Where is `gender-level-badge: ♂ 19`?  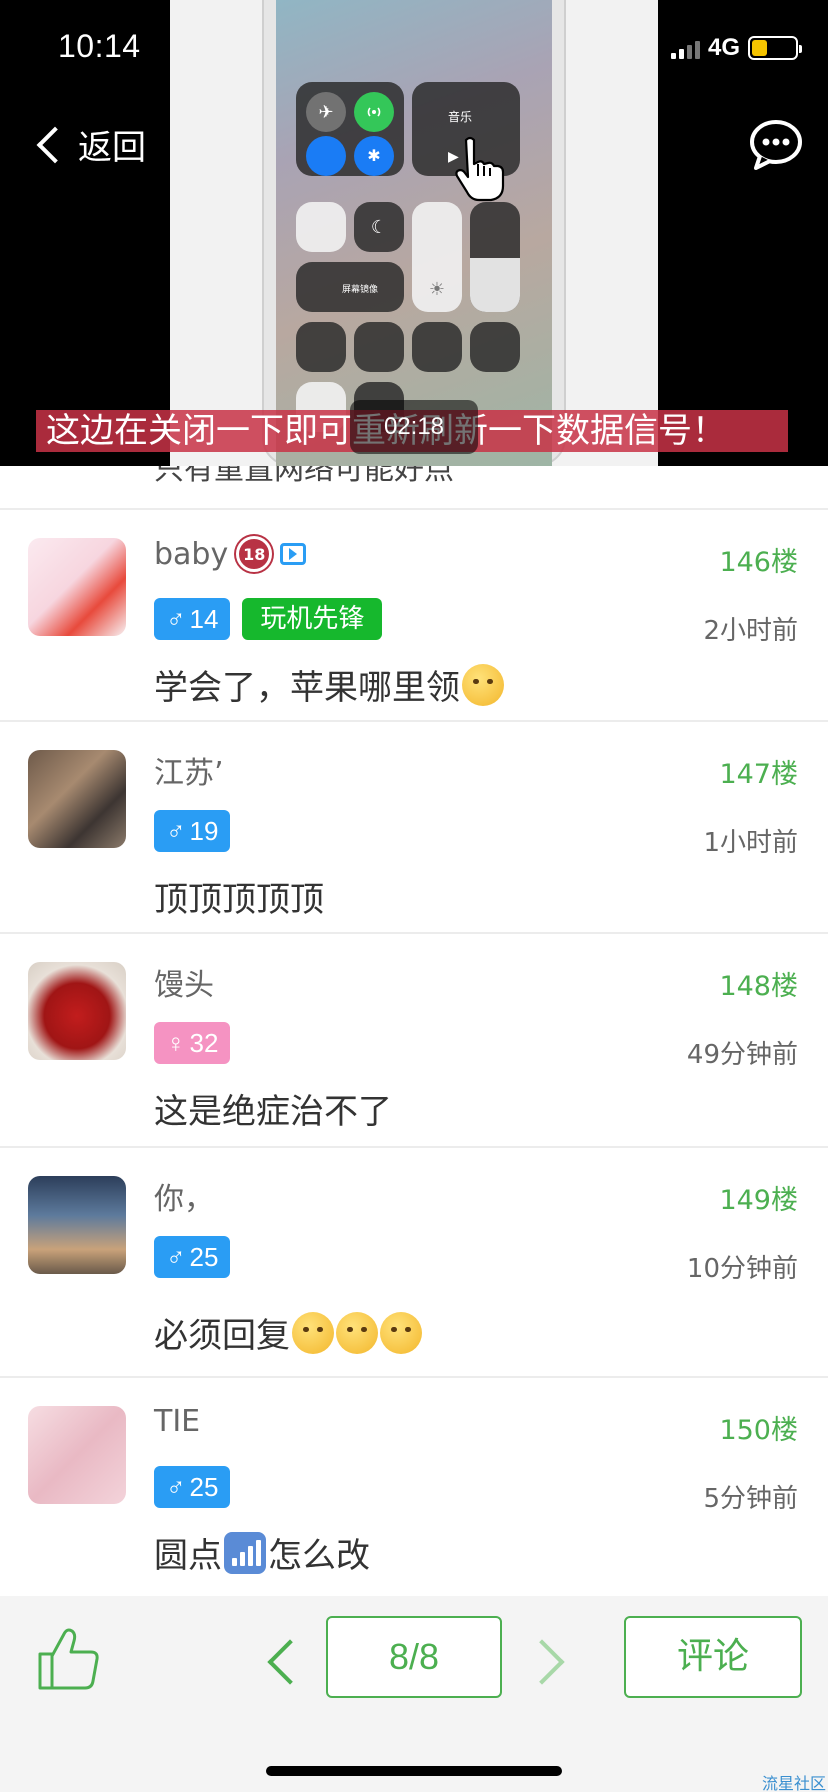 gender-level-badge: ♂ 19 is located at coordinates (192, 831).